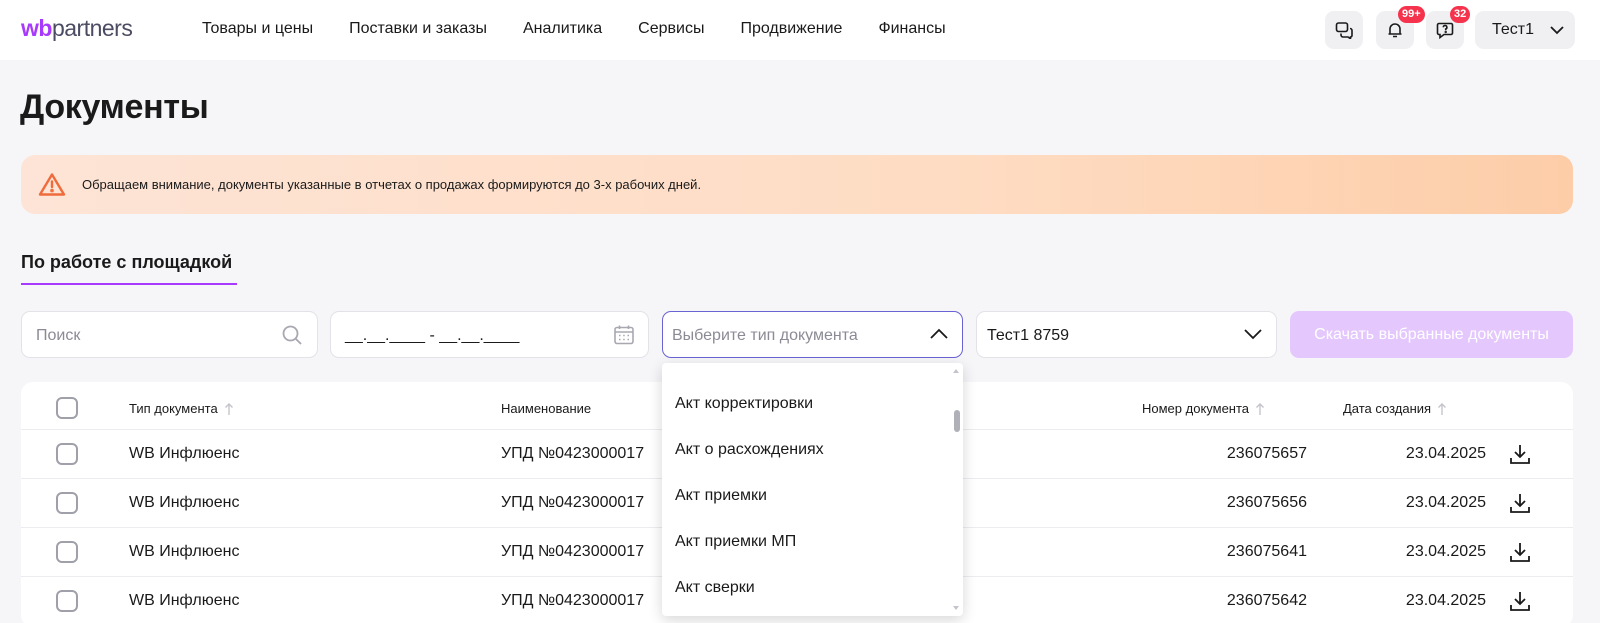  I want to click on support-button: 32, so click(1448, 27).